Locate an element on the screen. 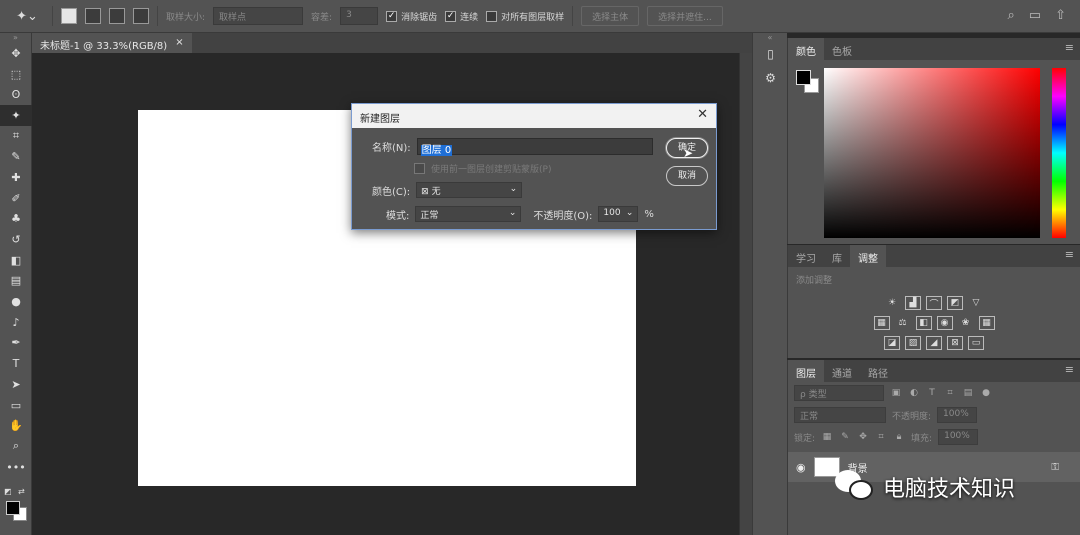  tab-color: 颜色 is located at coordinates (806, 49).